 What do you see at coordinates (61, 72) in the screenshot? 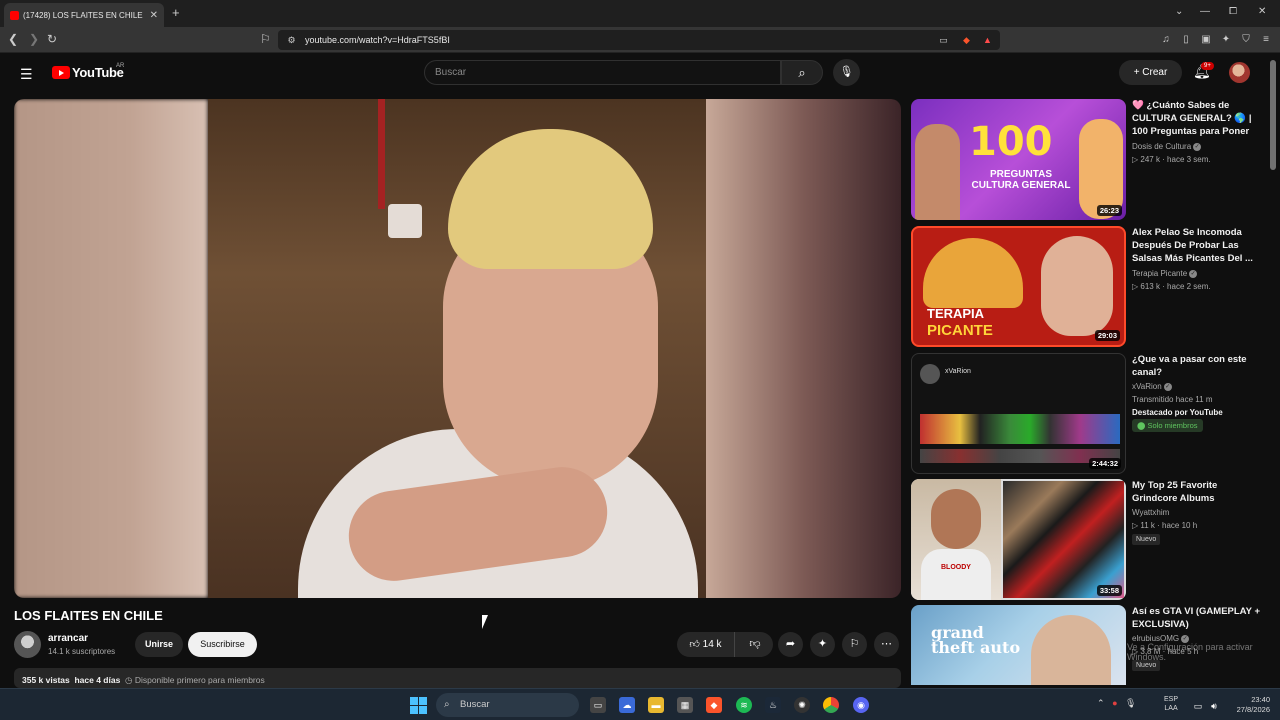
I see `youtube-play-icon` at bounding box center [61, 72].